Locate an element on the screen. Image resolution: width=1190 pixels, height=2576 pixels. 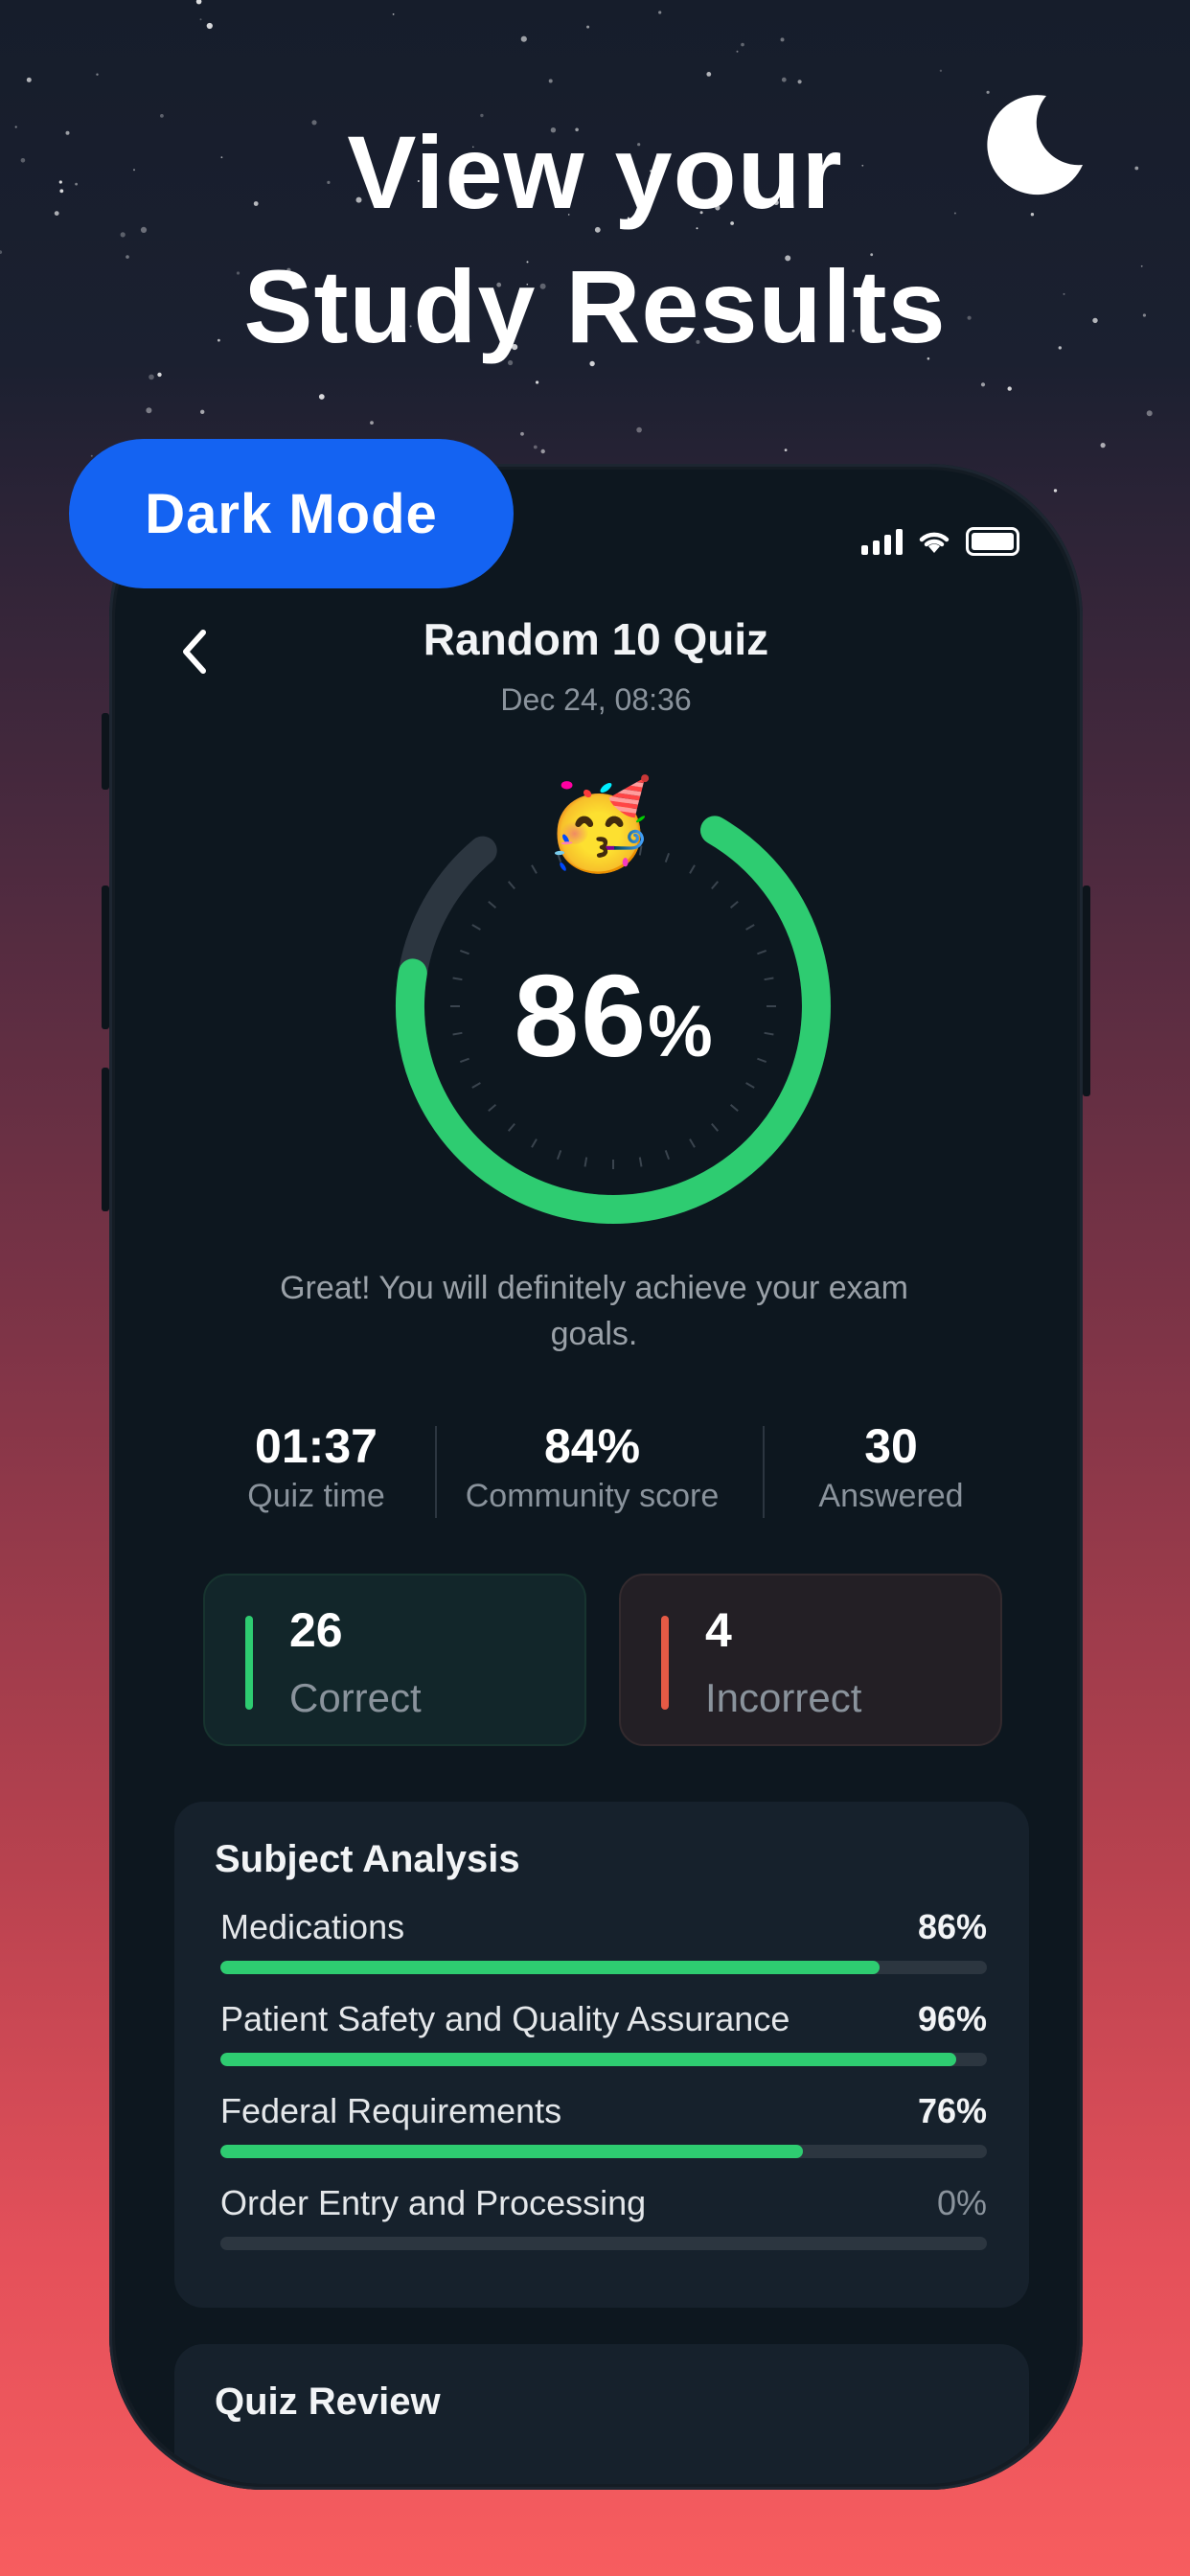
stat-label: Community score is located at coordinates (592, 1496).